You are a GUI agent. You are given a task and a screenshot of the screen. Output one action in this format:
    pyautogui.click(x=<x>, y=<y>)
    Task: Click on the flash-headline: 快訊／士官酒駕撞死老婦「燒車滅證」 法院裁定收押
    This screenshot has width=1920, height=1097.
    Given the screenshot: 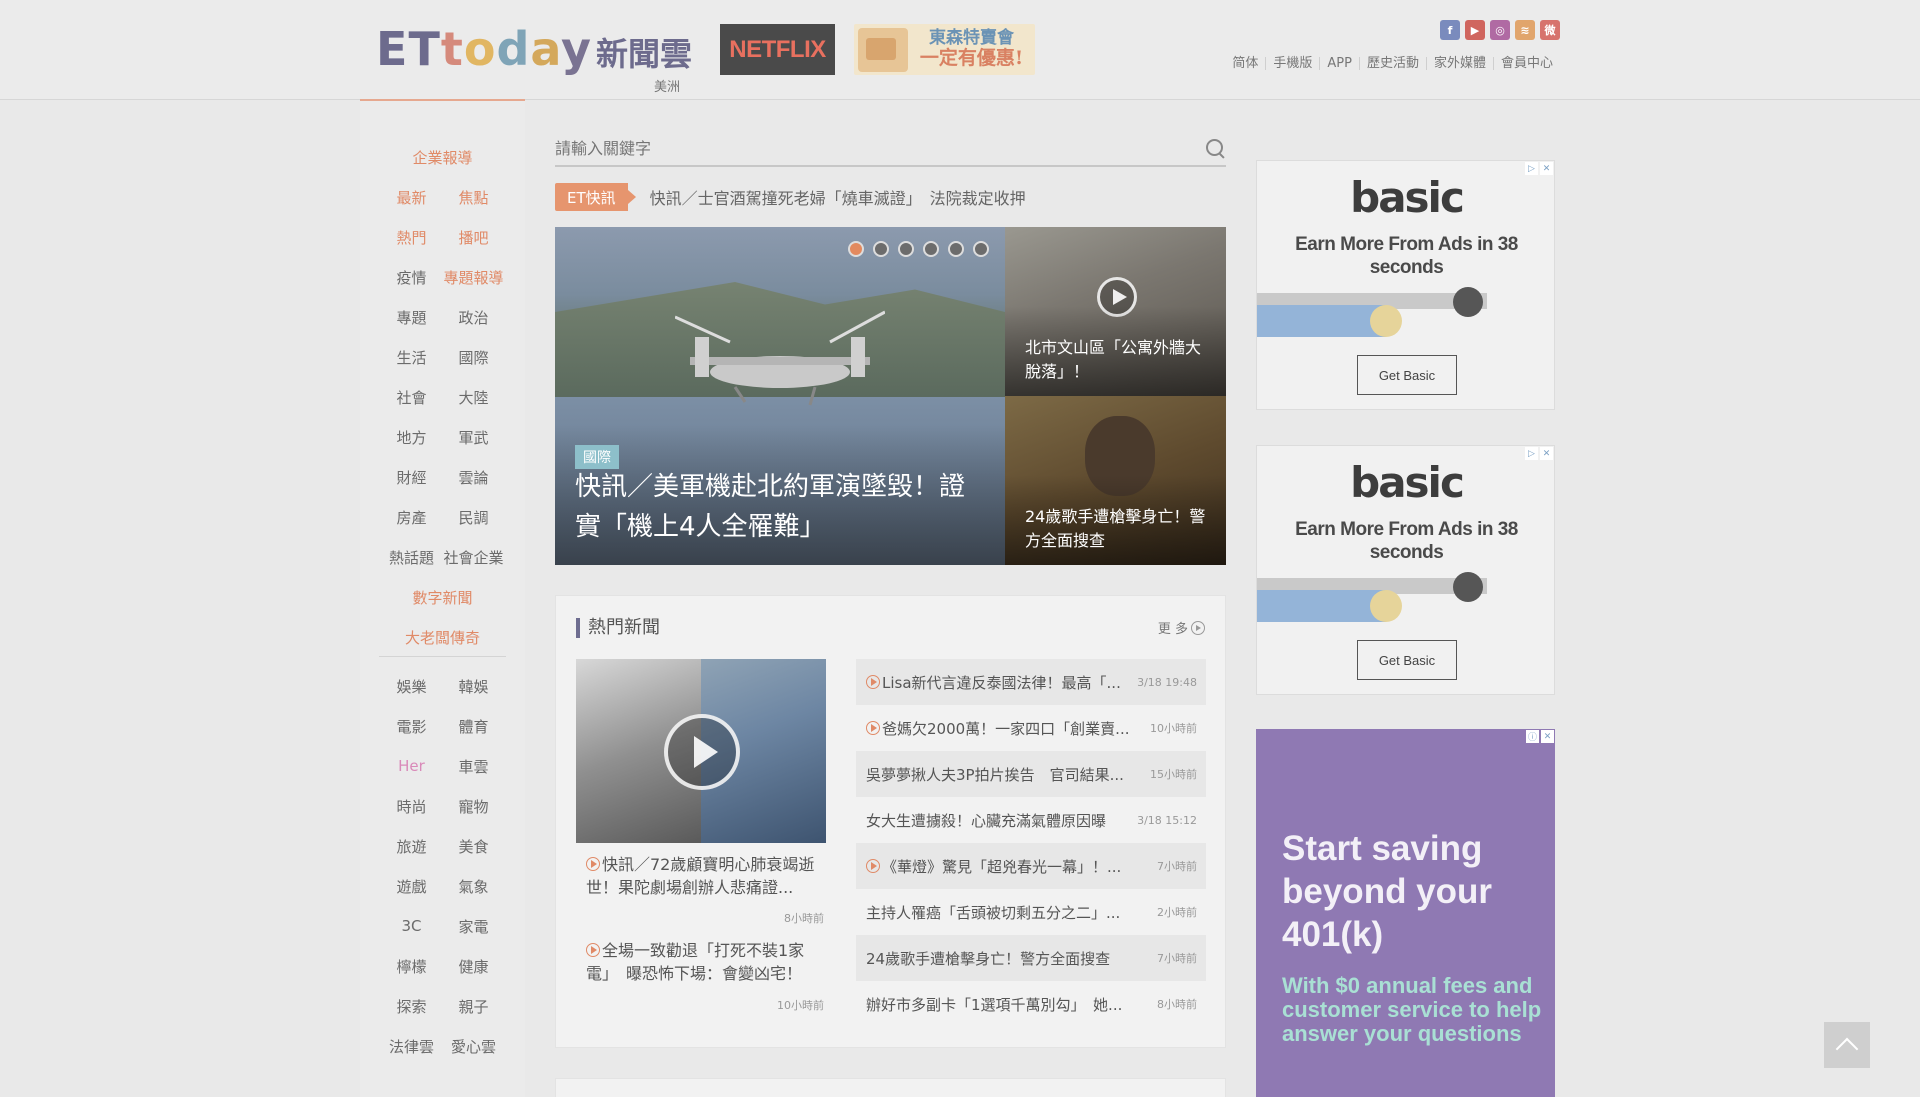 What is the action you would take?
    pyautogui.click(x=838, y=197)
    